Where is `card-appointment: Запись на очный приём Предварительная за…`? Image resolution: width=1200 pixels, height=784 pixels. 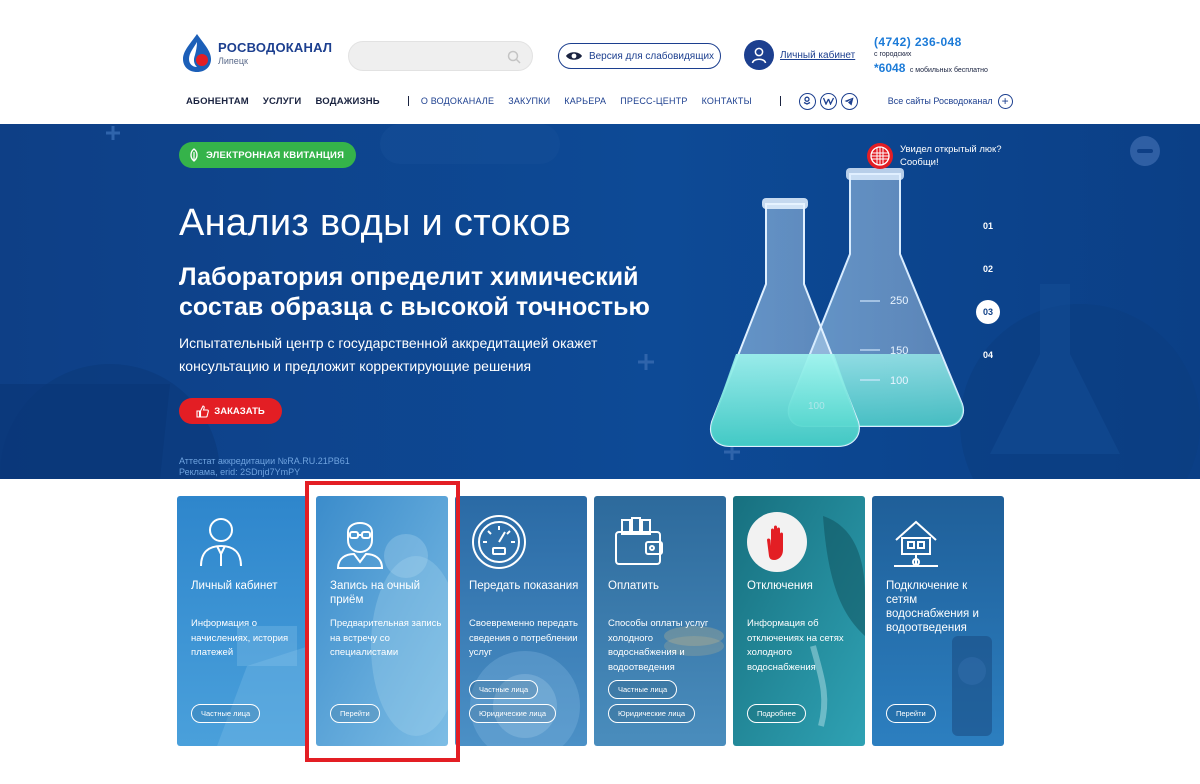
card-appointment: Запись на очный приём Предварительная за… is located at coordinates (382, 621).